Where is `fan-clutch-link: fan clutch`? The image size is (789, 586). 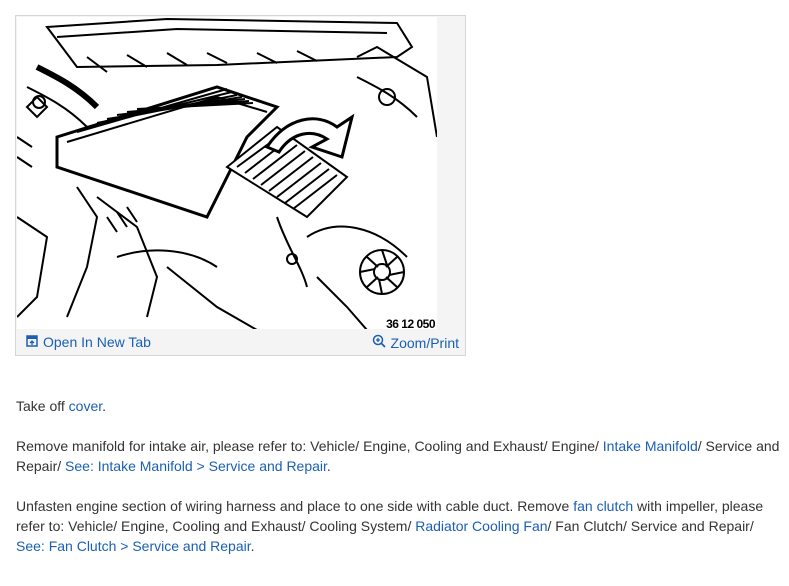
fan-clutch-link: fan clutch is located at coordinates (603, 506).